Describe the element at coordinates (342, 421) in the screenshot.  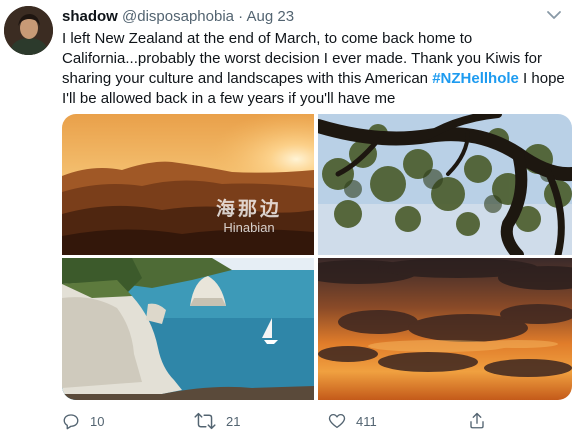
I see `like-icon` at that location.